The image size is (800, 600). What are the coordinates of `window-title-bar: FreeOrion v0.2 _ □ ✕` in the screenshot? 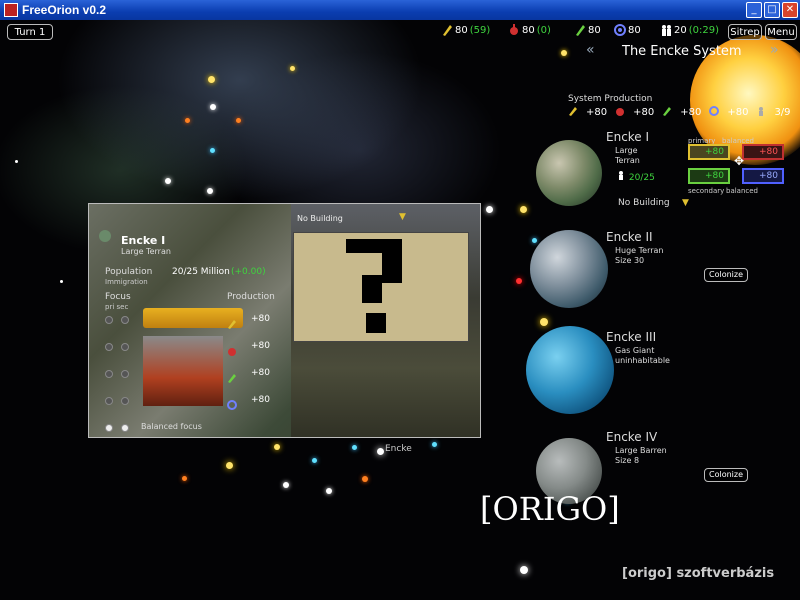 It's located at (400, 10).